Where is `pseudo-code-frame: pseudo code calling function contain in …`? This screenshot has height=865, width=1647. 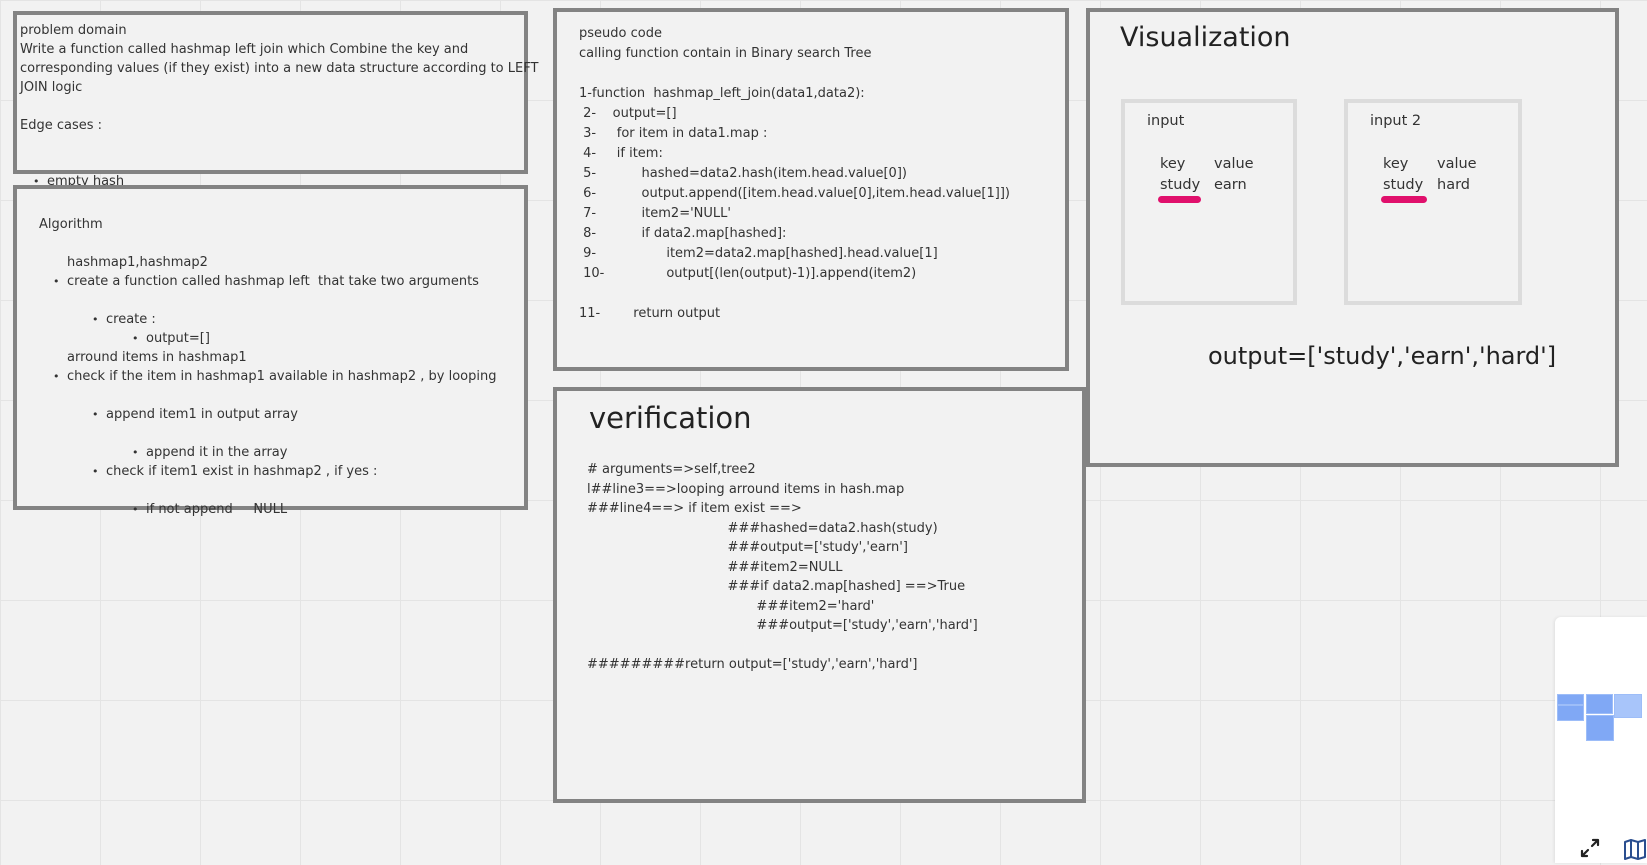 pseudo-code-frame: pseudo code calling function contain in … is located at coordinates (811, 189).